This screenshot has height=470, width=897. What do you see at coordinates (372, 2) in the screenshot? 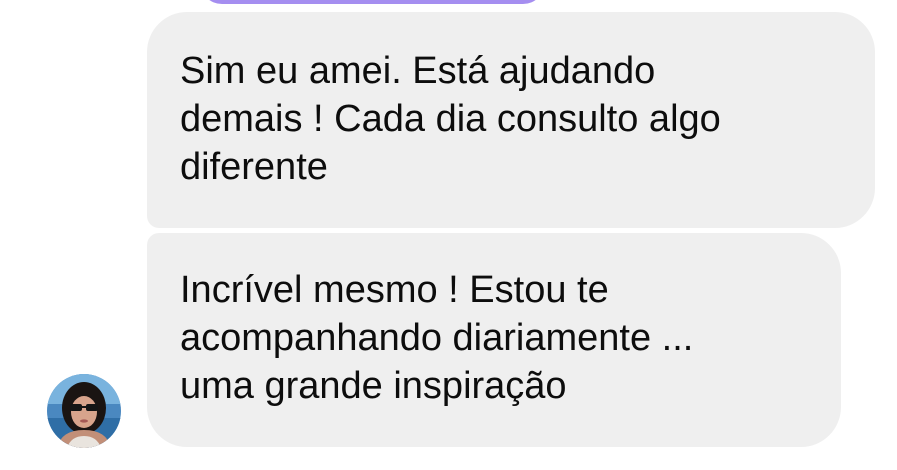
I see `previous-message-bubble` at bounding box center [372, 2].